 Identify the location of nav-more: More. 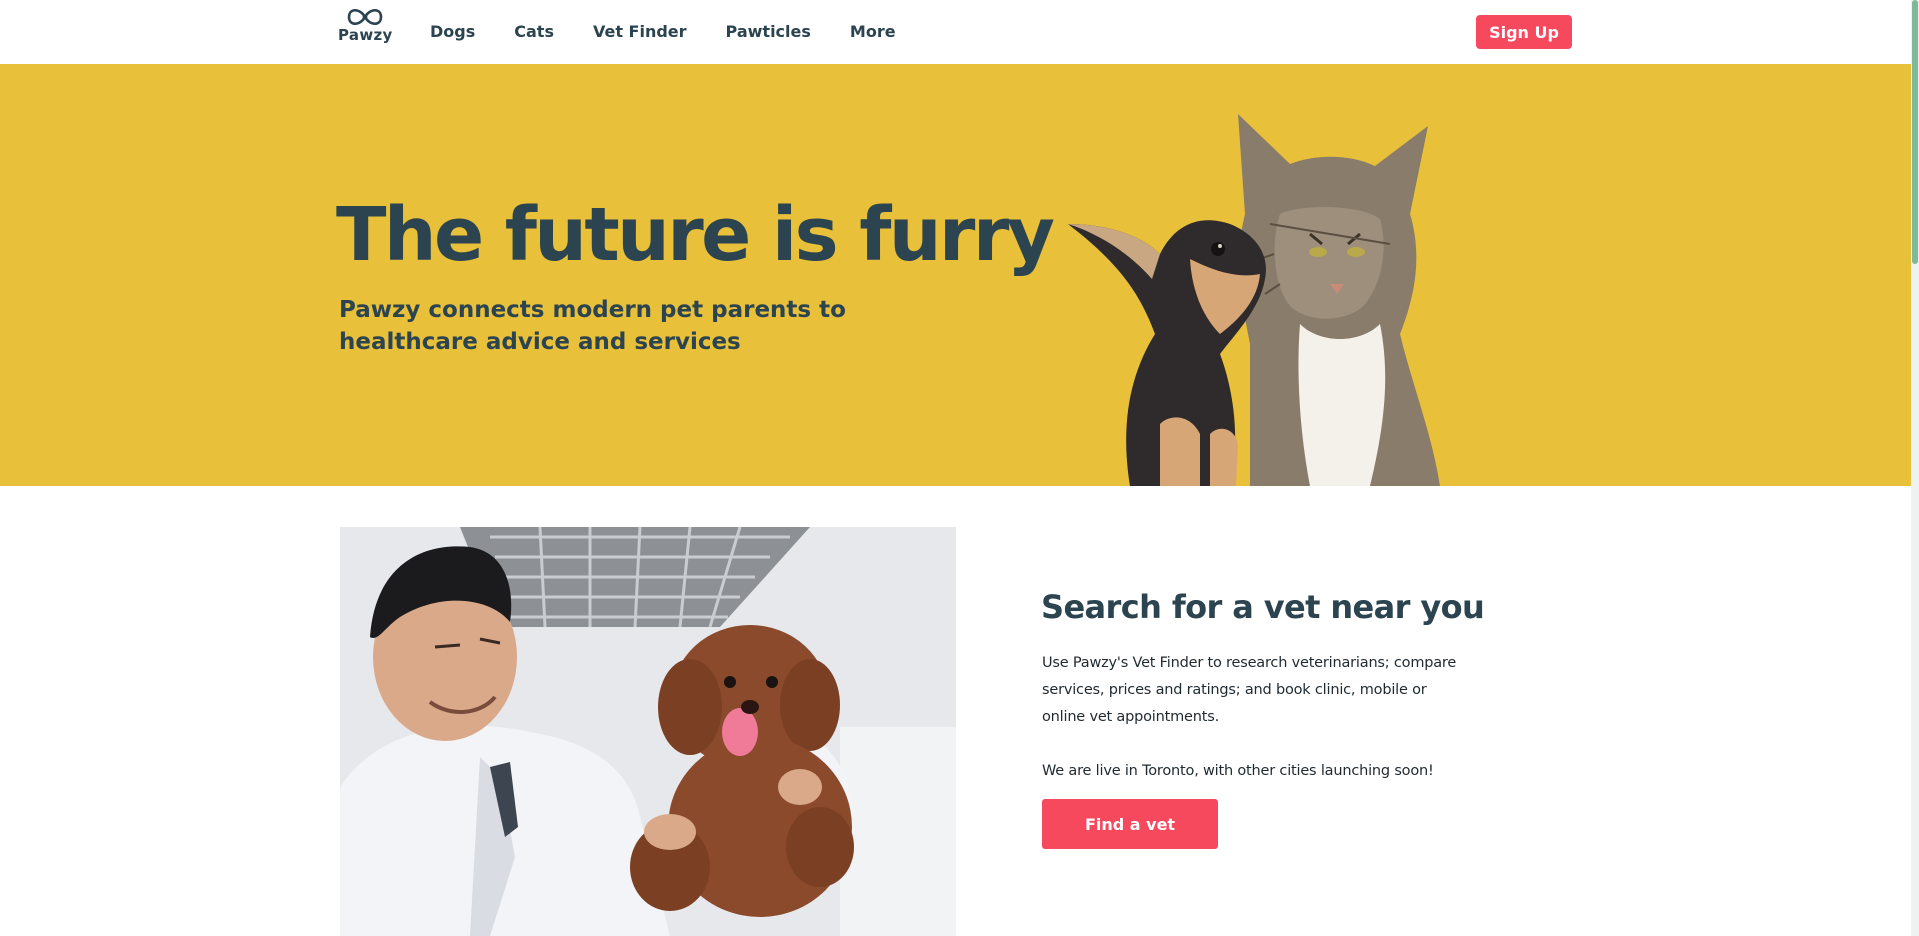
(873, 31).